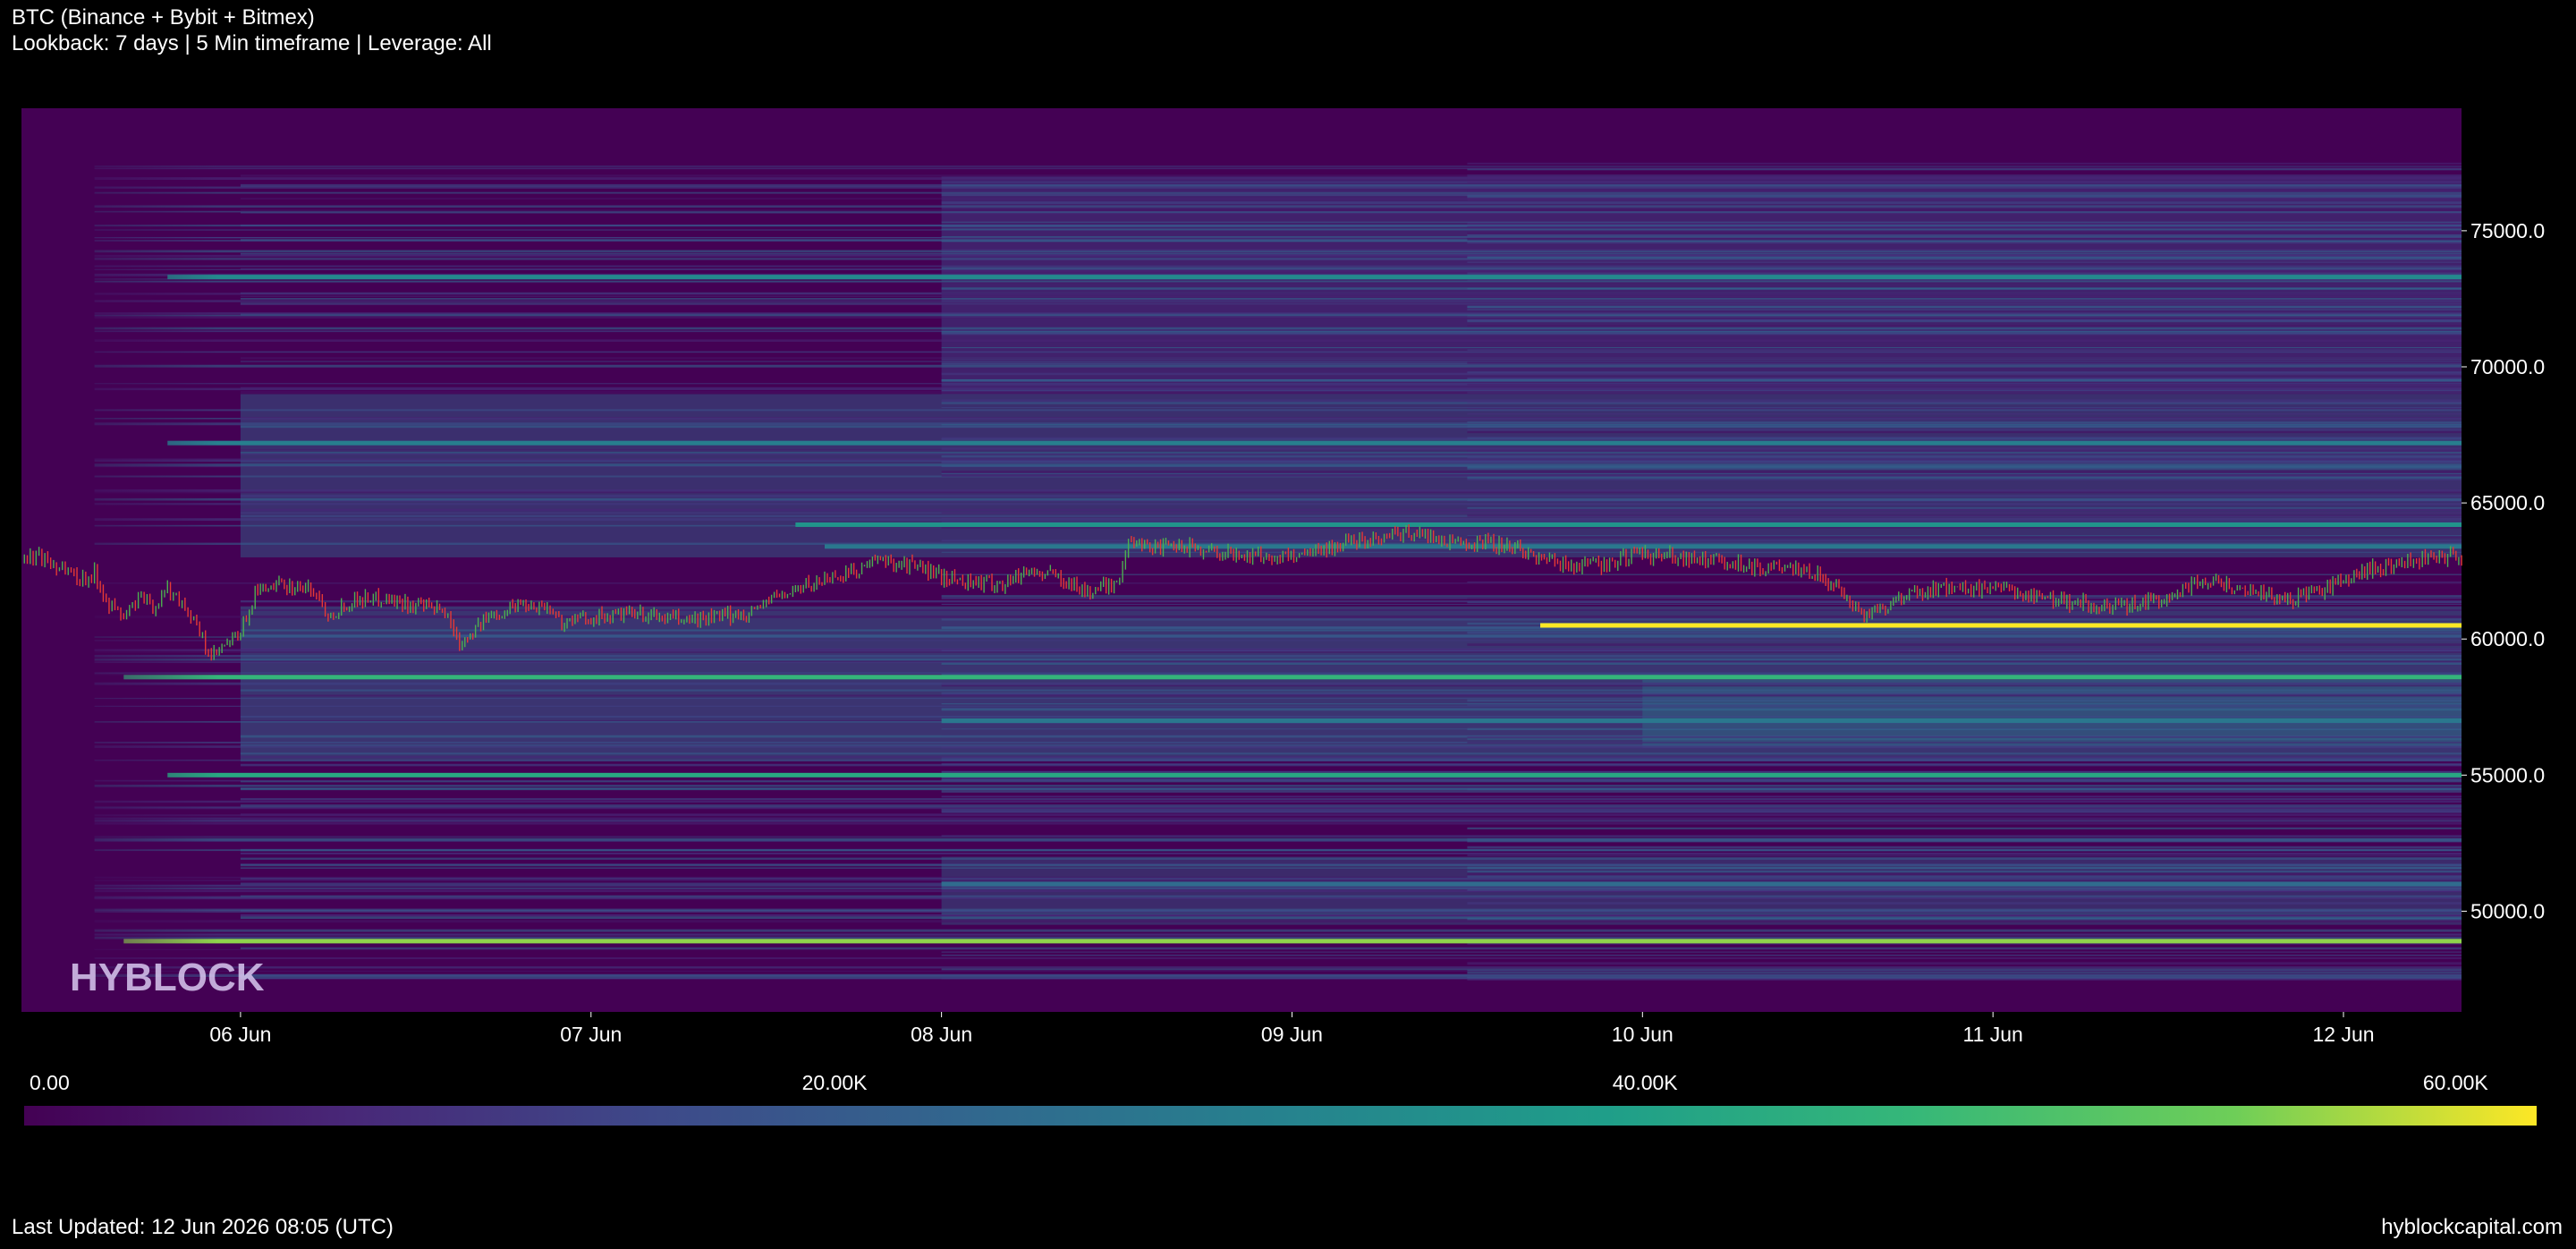 The image size is (2576, 1249). What do you see at coordinates (2507, 638) in the screenshot?
I see `y-tick-label: 60000.0` at bounding box center [2507, 638].